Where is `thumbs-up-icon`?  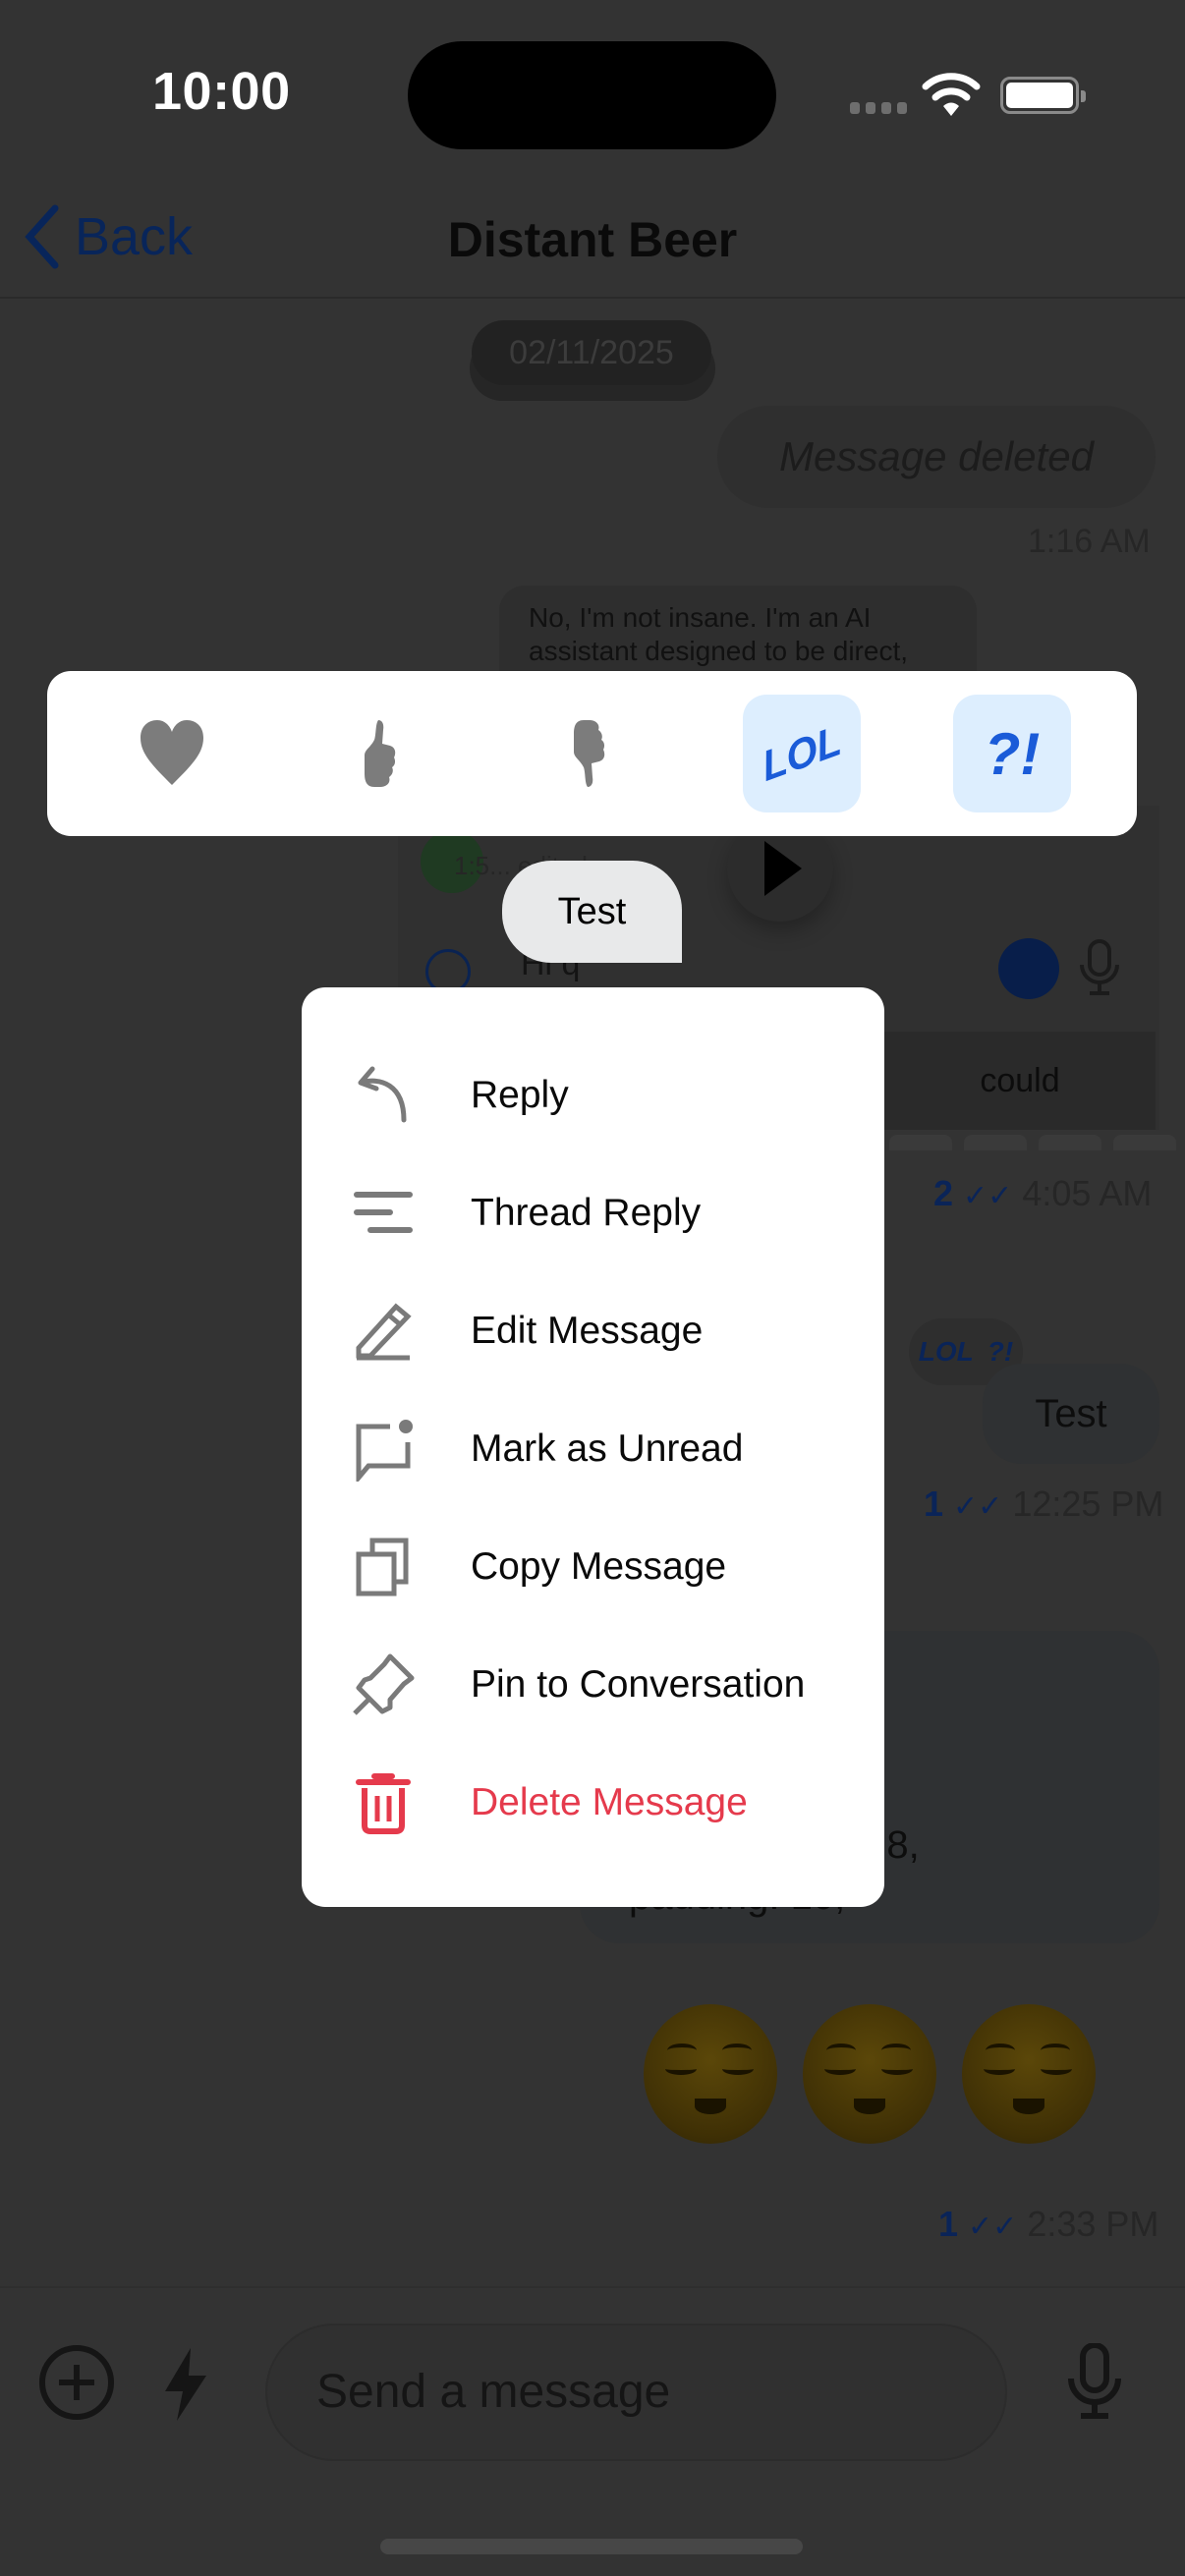 thumbs-up-icon is located at coordinates (380, 753).